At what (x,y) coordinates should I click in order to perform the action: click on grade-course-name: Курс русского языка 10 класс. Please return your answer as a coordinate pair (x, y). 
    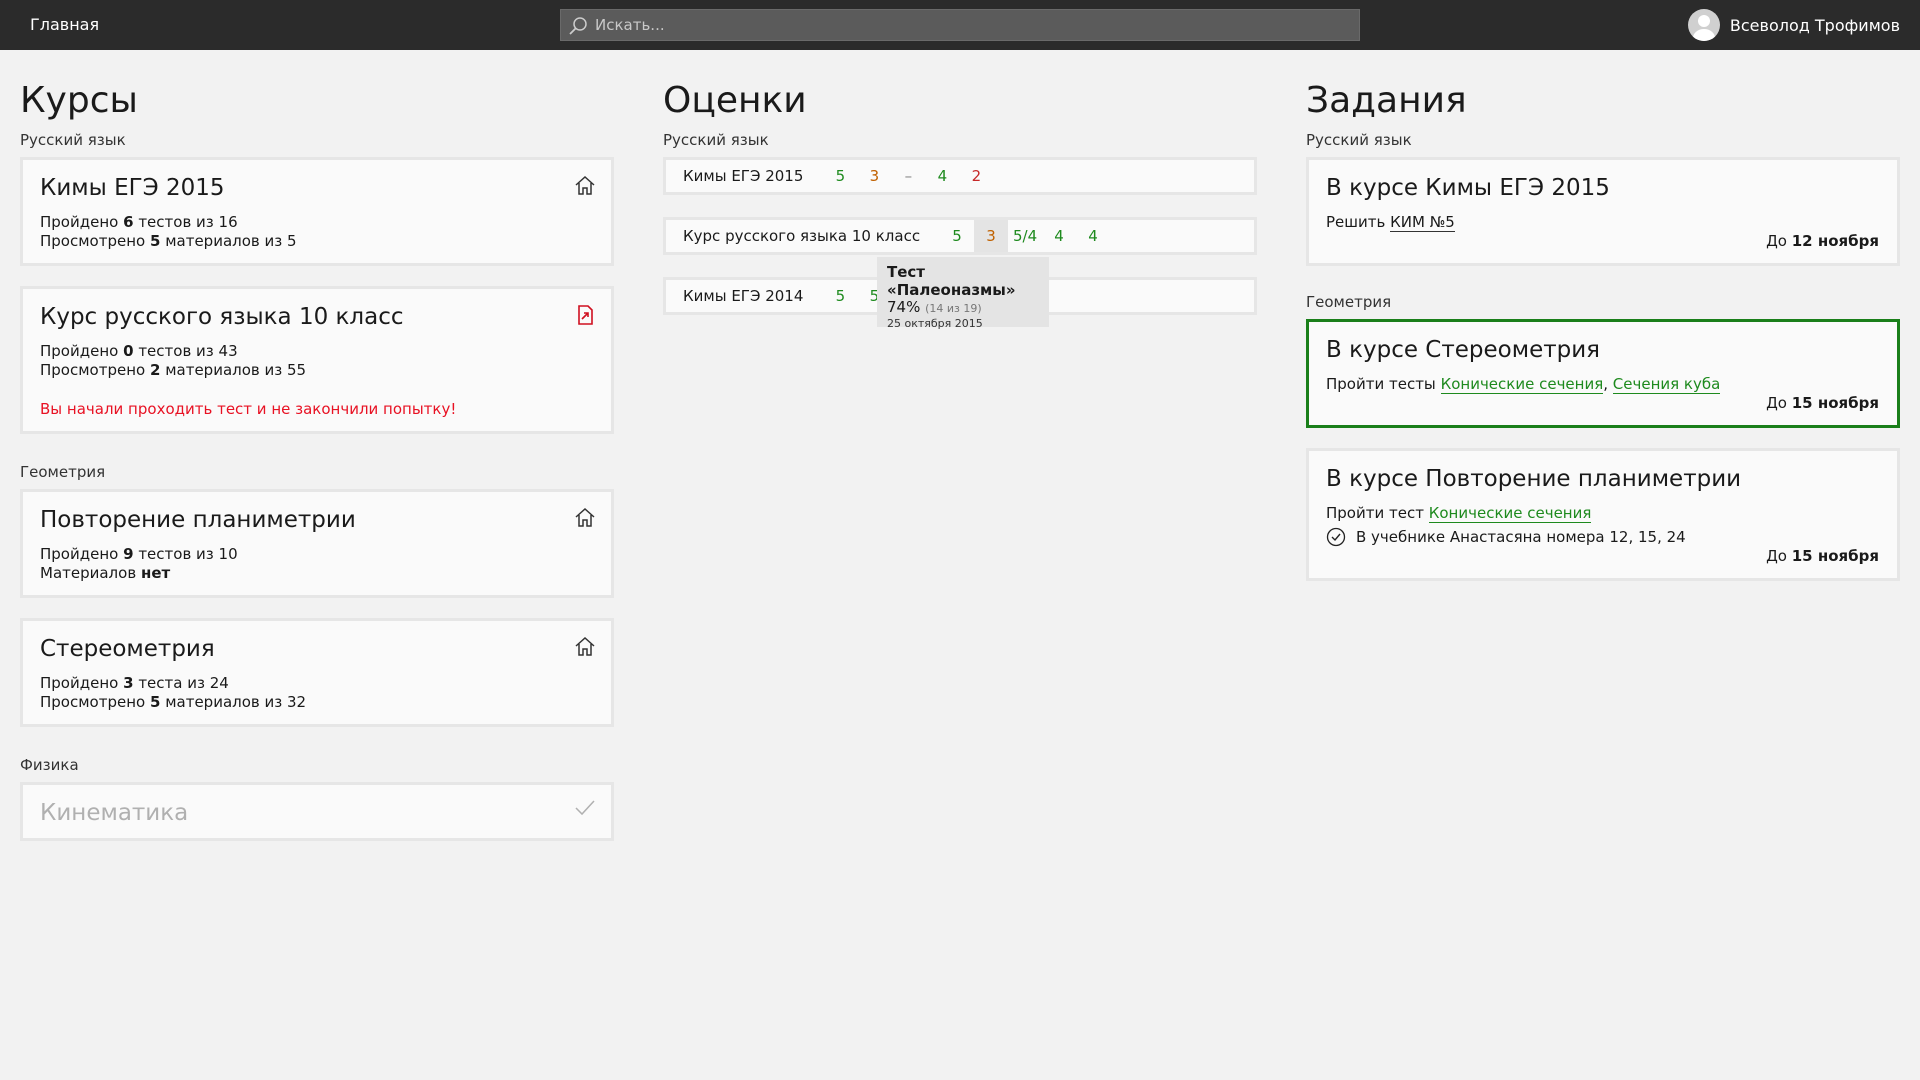
    Looking at the image, I should click on (802, 236).